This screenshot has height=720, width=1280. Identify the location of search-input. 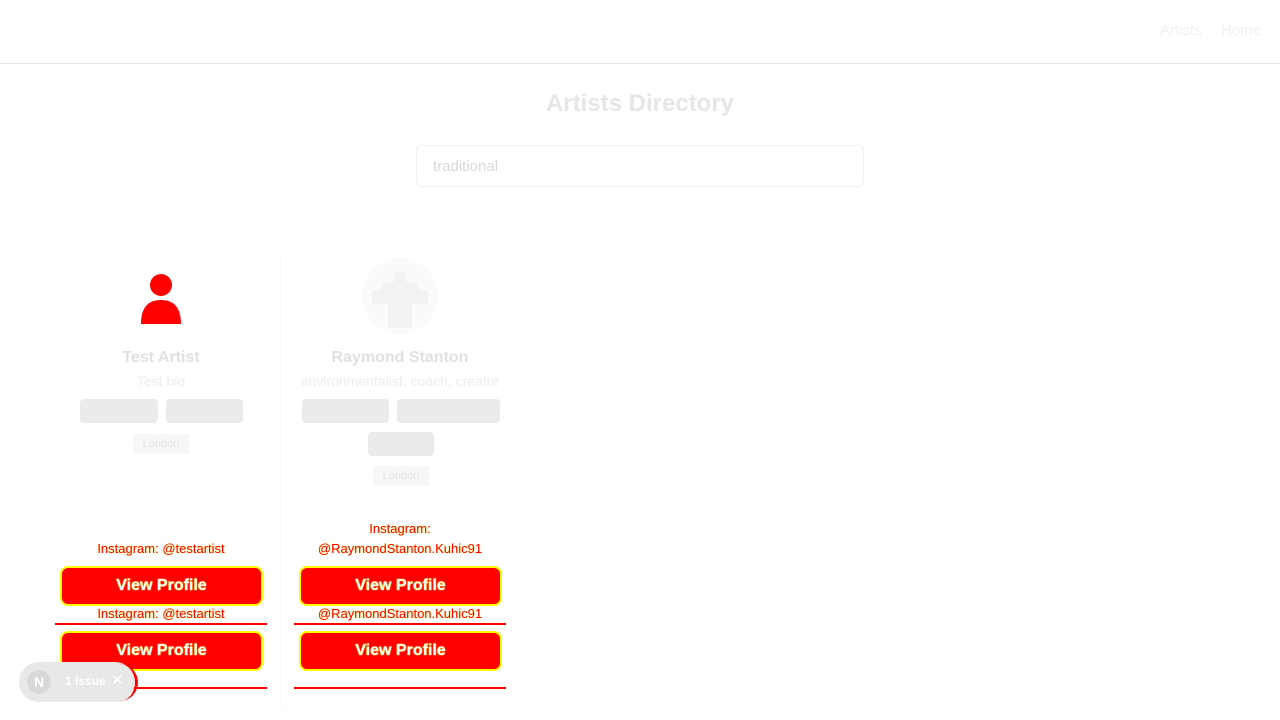
(640, 166).